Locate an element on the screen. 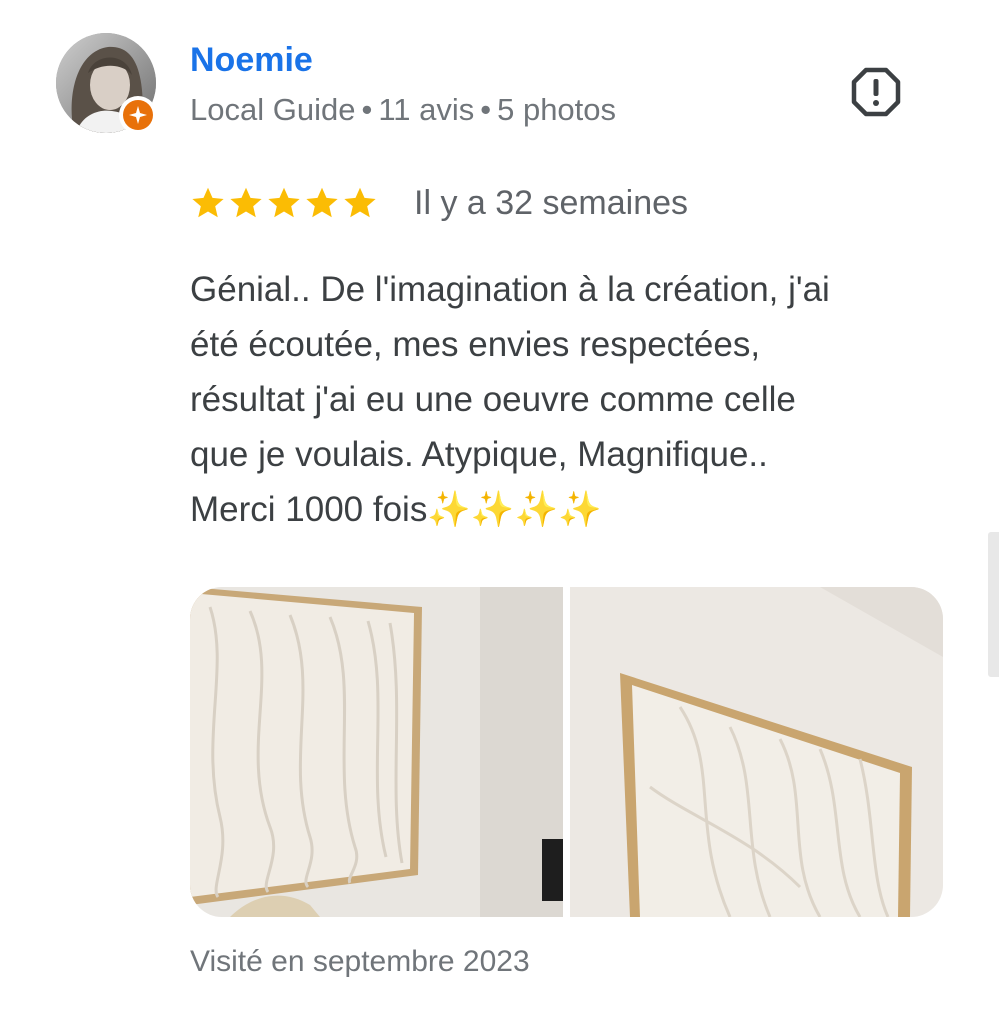  local-guide-star-icon is located at coordinates (138, 115).